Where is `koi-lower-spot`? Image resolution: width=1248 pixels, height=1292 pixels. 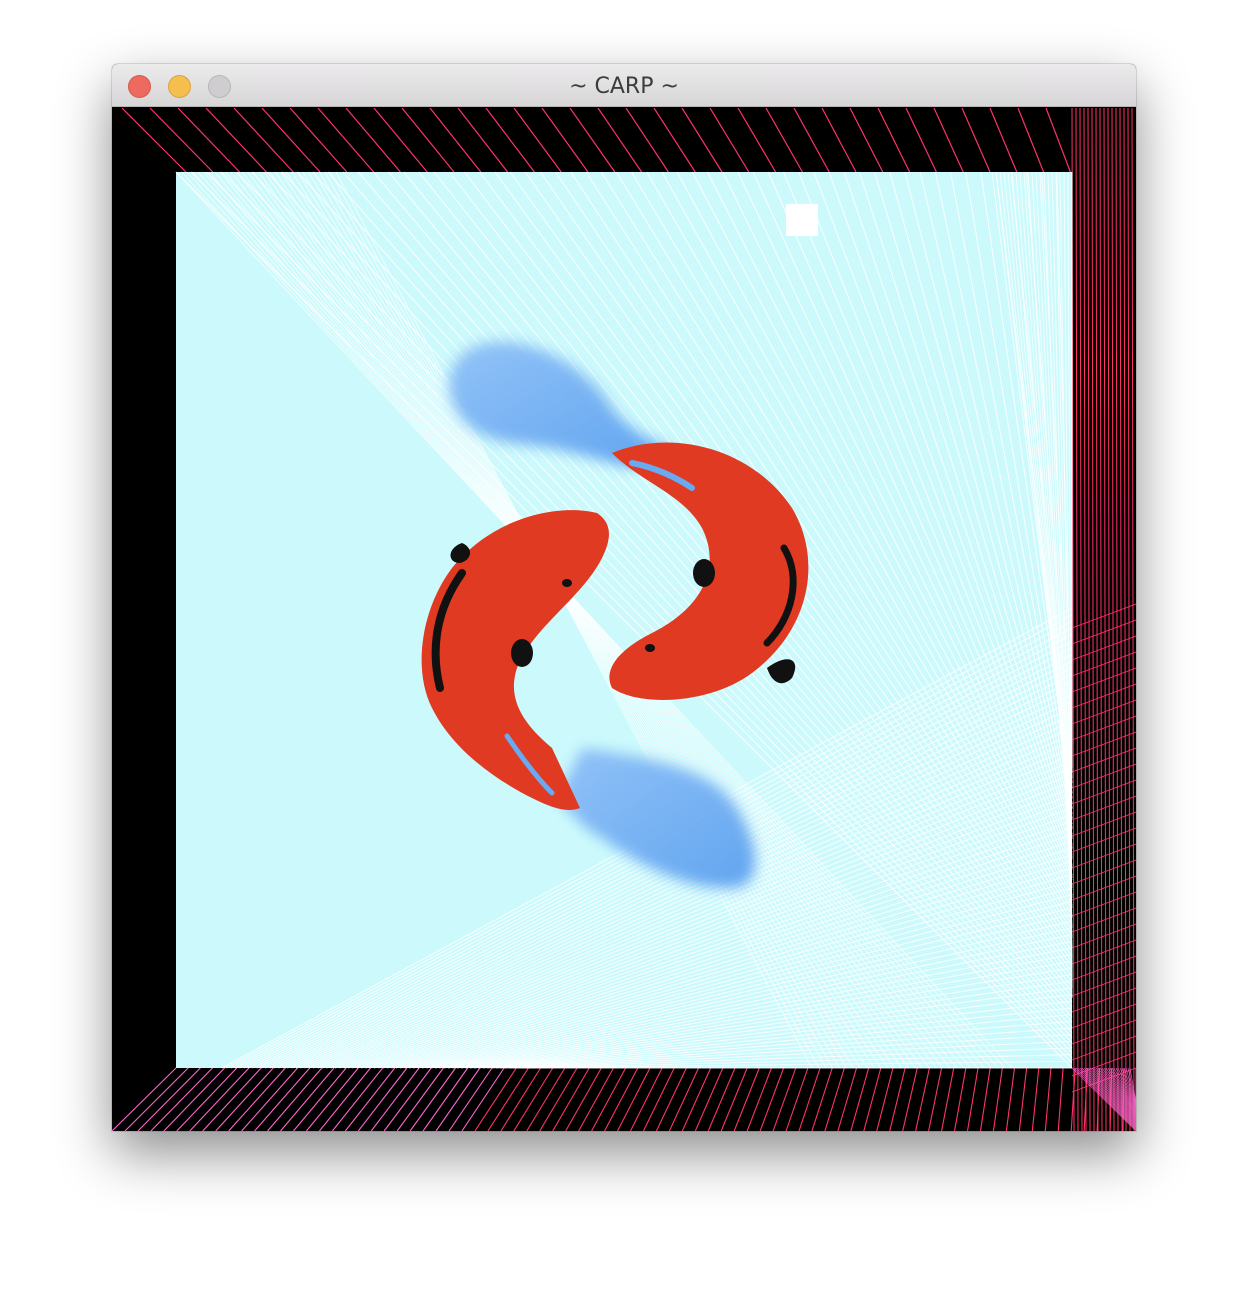 koi-lower-spot is located at coordinates (522, 653).